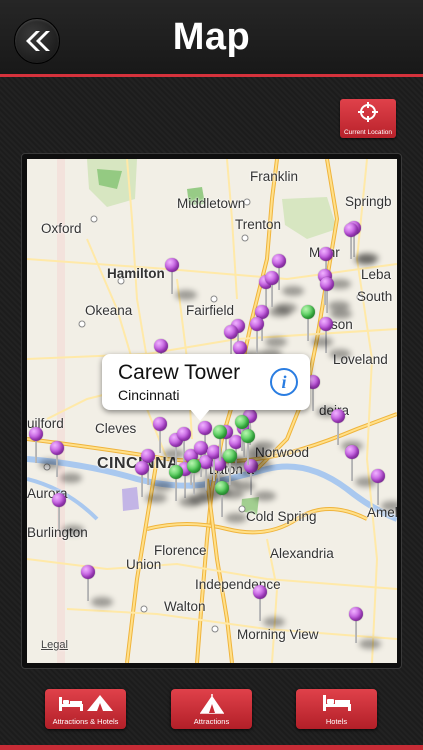  Describe the element at coordinates (342, 324) in the screenshot. I see `map-label-mason: son` at that location.